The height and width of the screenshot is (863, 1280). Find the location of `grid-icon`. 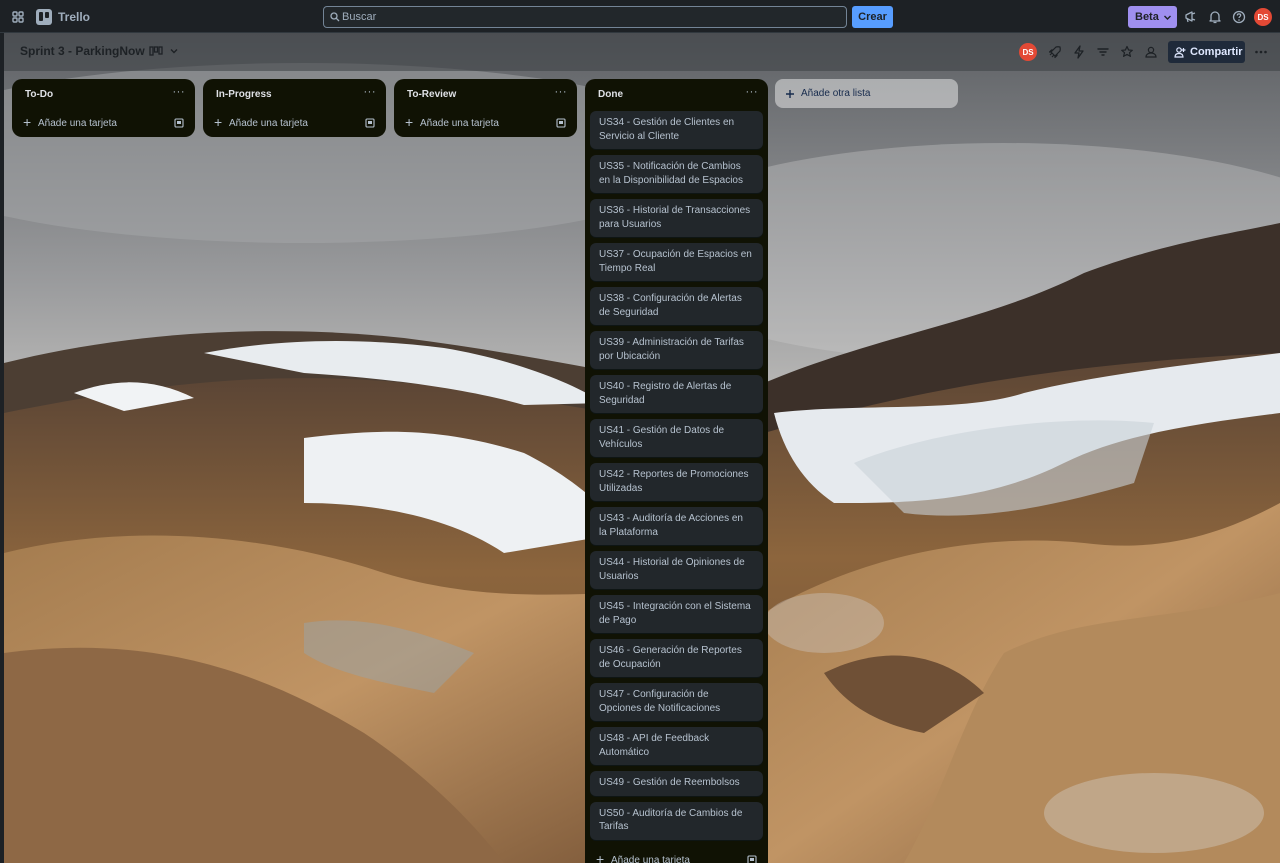

grid-icon is located at coordinates (18, 17).